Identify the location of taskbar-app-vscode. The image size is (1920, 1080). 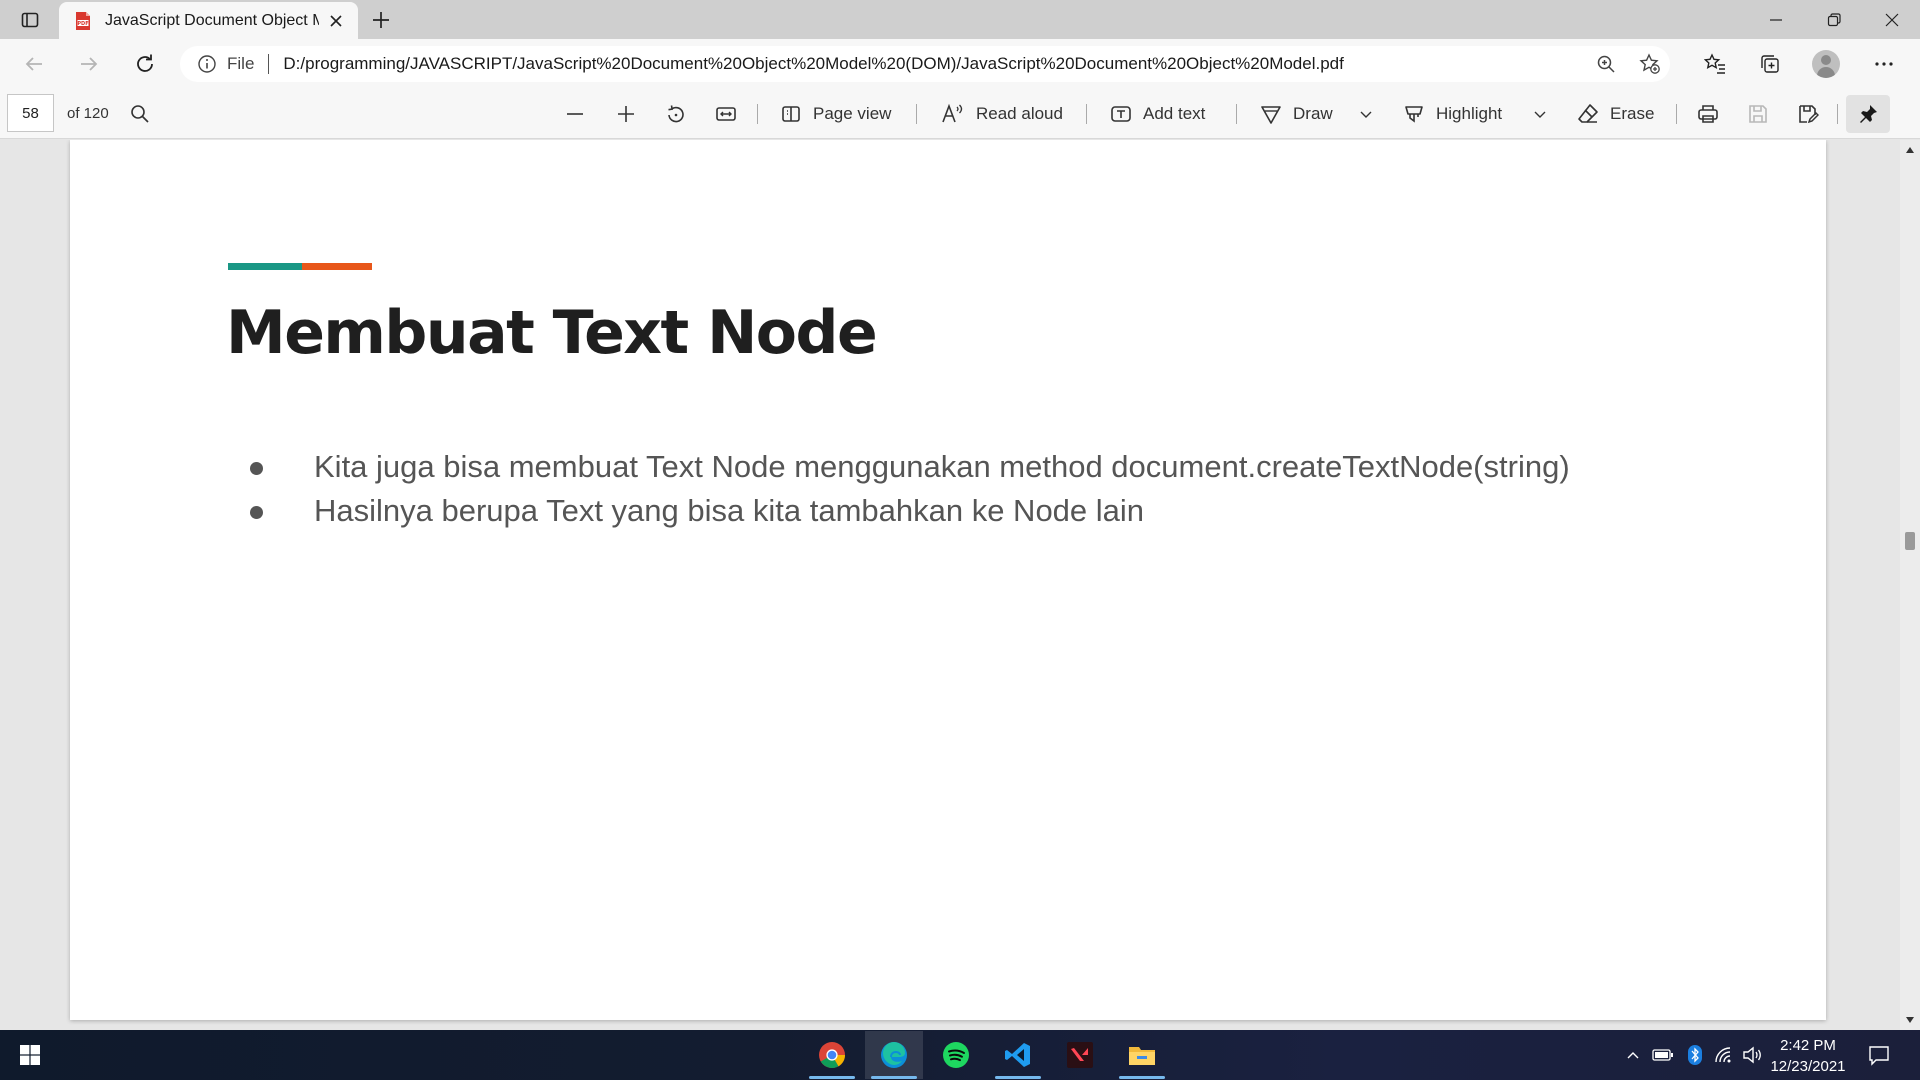
(1018, 1055).